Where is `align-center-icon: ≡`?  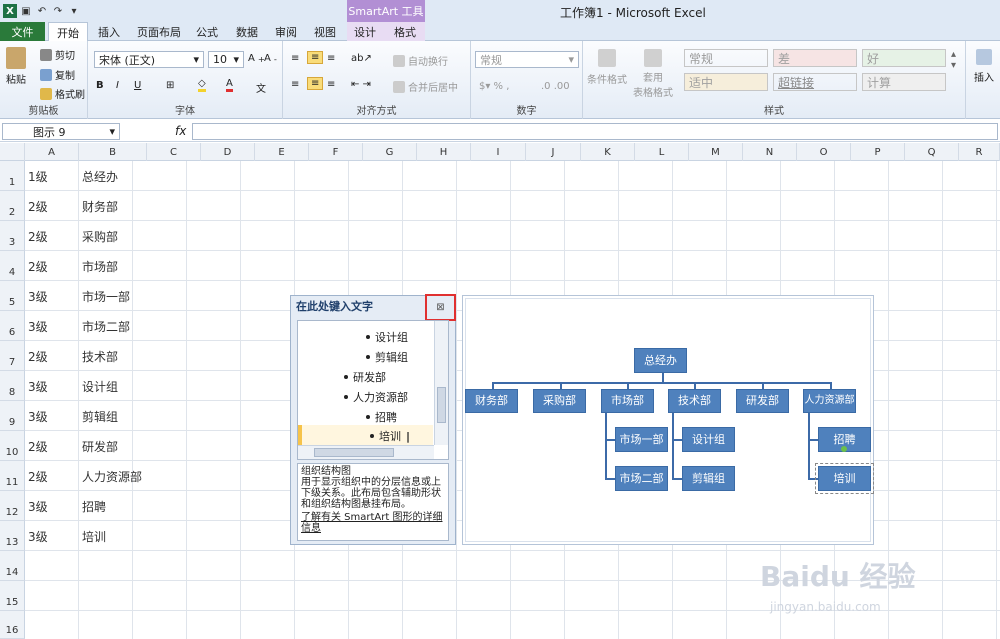 align-center-icon: ≡ is located at coordinates (315, 83).